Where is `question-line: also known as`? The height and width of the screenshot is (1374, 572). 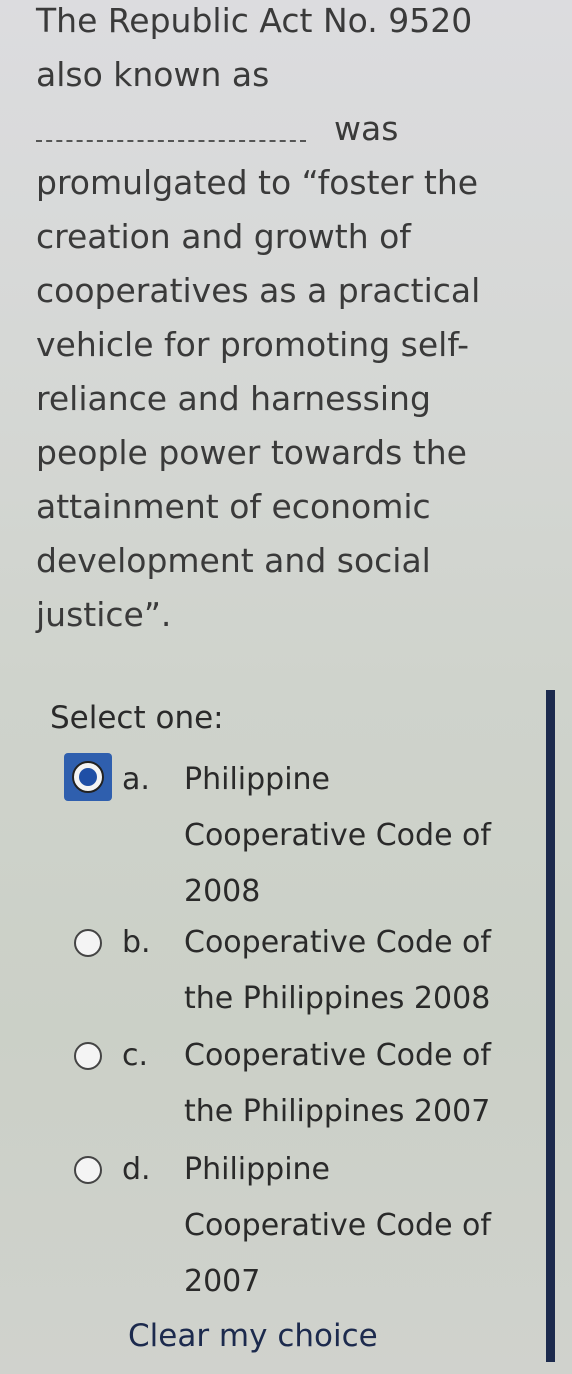 question-line: also known as is located at coordinates (153, 74).